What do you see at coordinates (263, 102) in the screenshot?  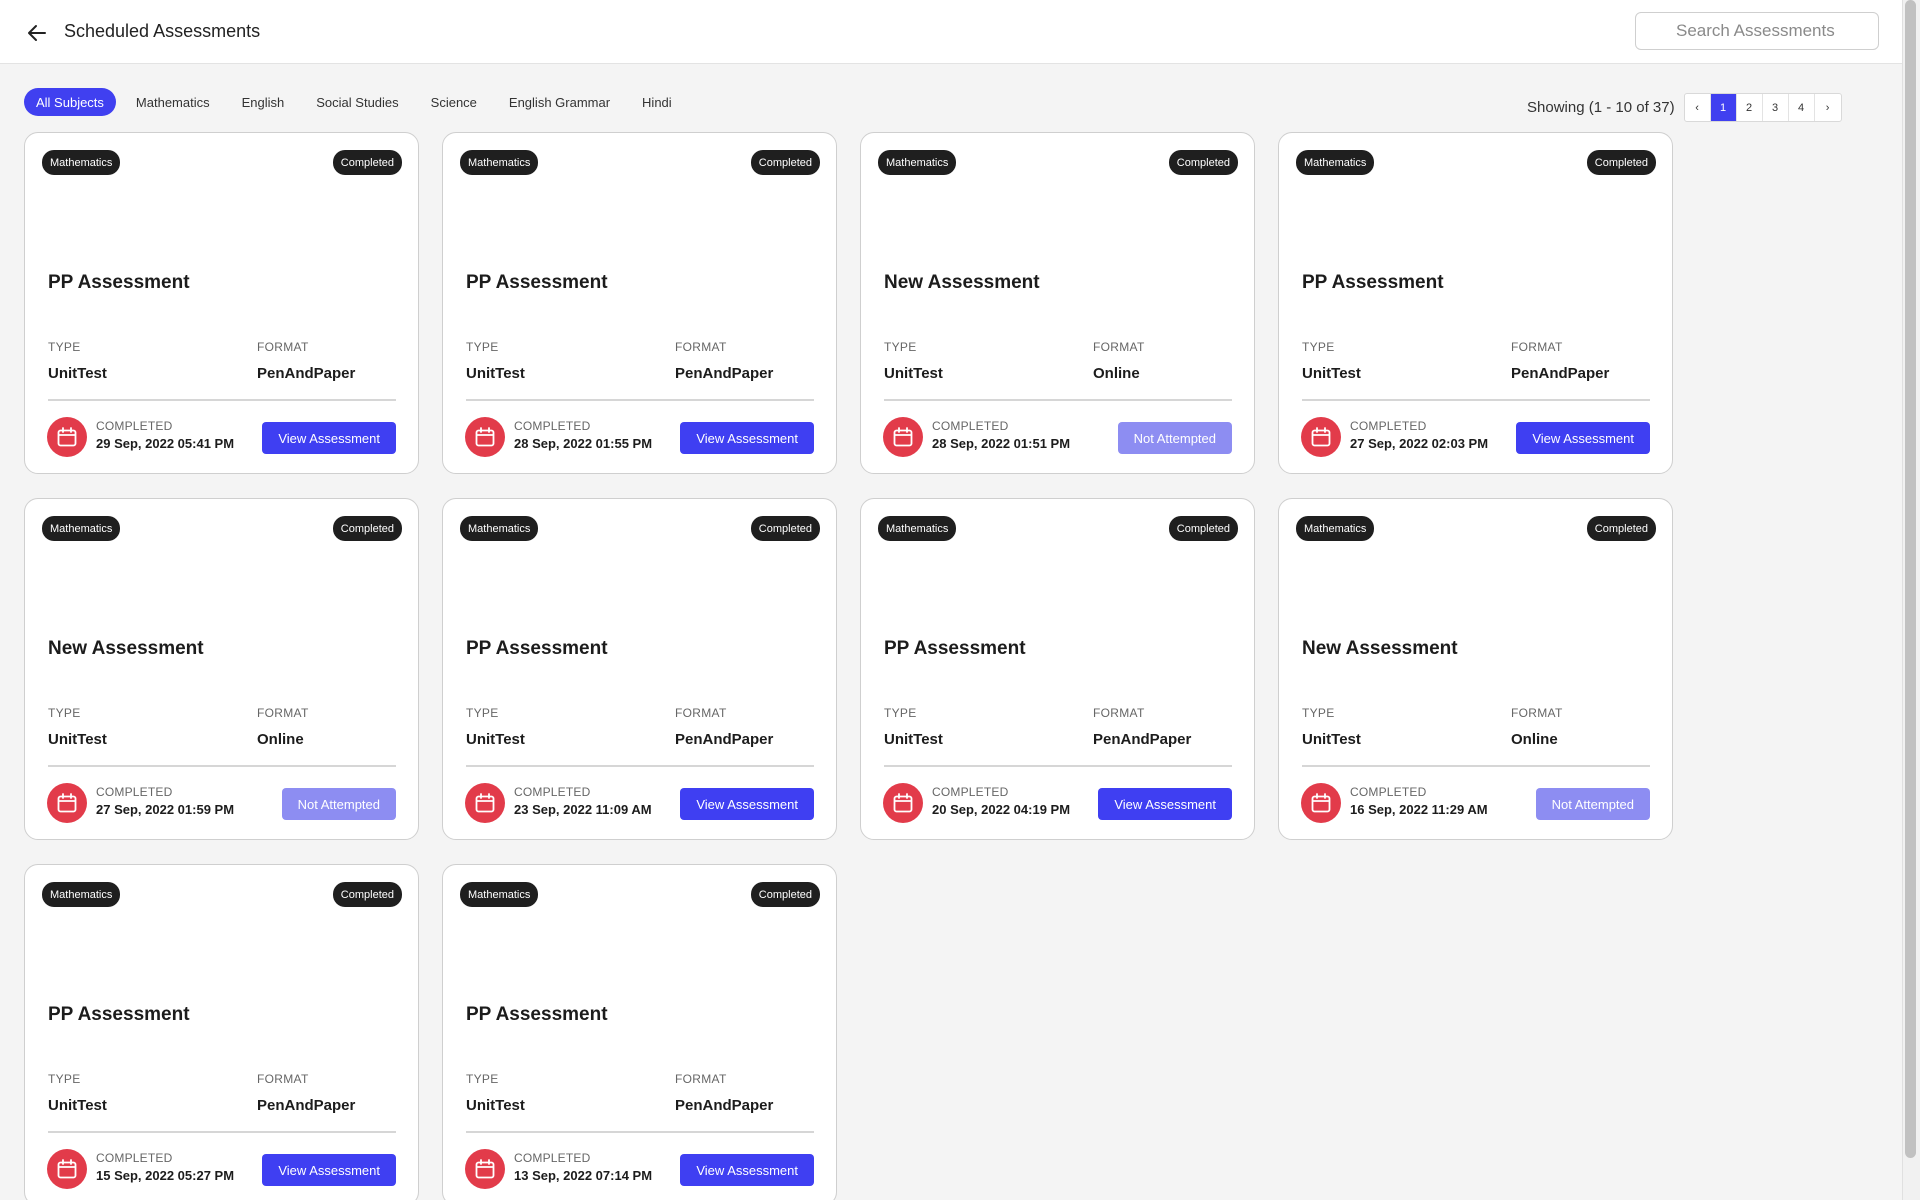 I see `filter-tab-english: English` at bounding box center [263, 102].